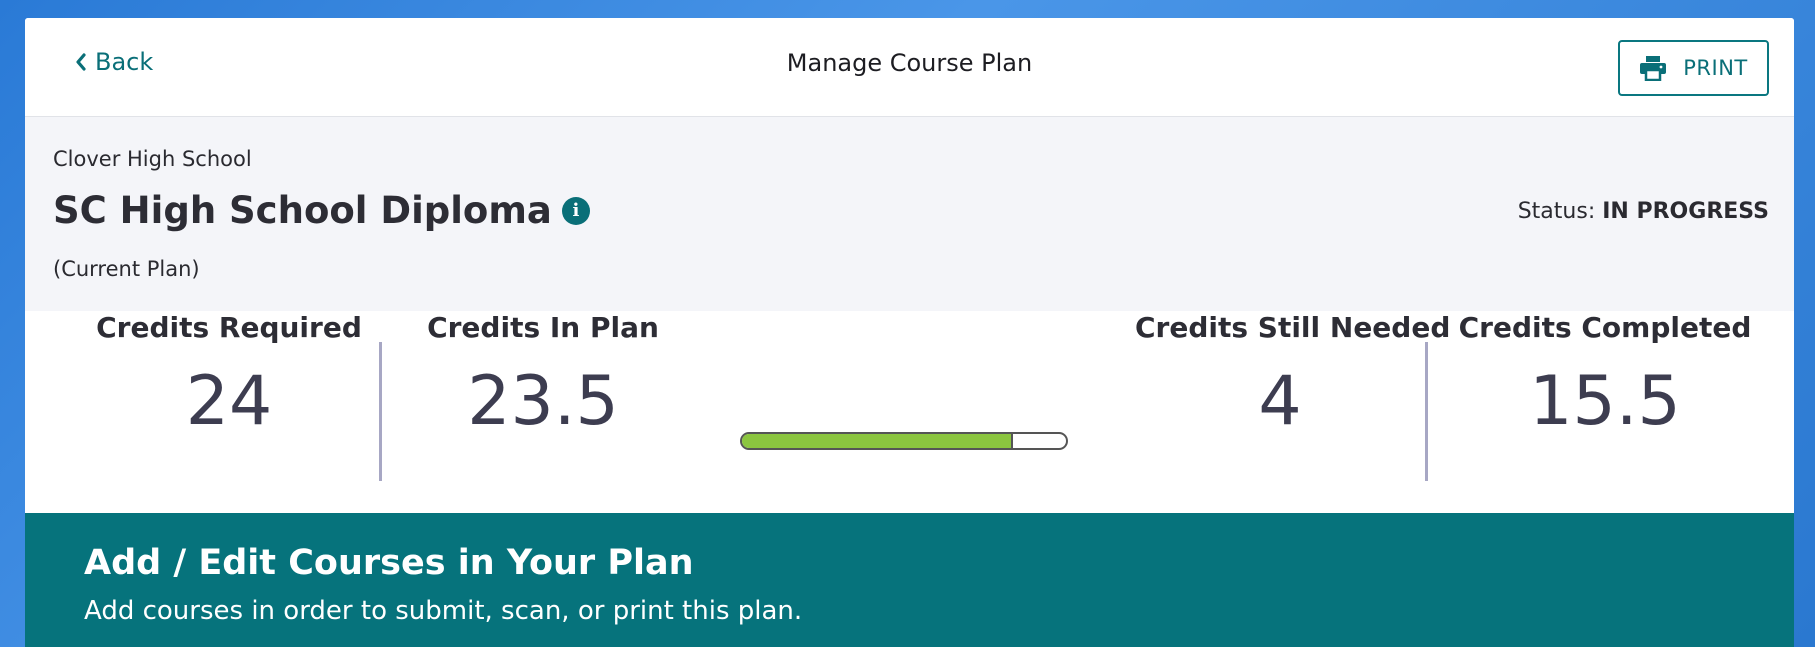  Describe the element at coordinates (1280, 401) in the screenshot. I see `stat-value: 4` at that location.